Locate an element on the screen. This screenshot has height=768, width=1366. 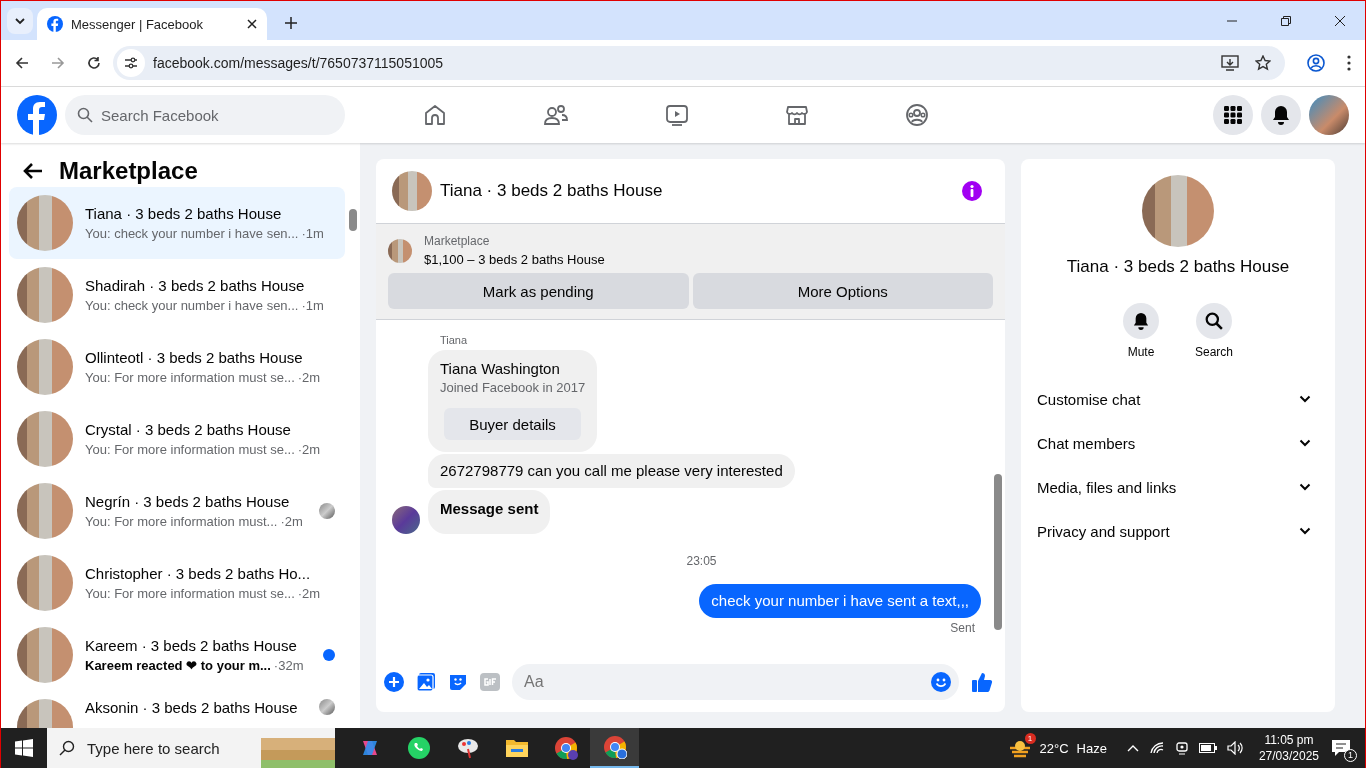
conversation-name: Crystal · 3 beds 2 baths House is located at coordinates (188, 429).